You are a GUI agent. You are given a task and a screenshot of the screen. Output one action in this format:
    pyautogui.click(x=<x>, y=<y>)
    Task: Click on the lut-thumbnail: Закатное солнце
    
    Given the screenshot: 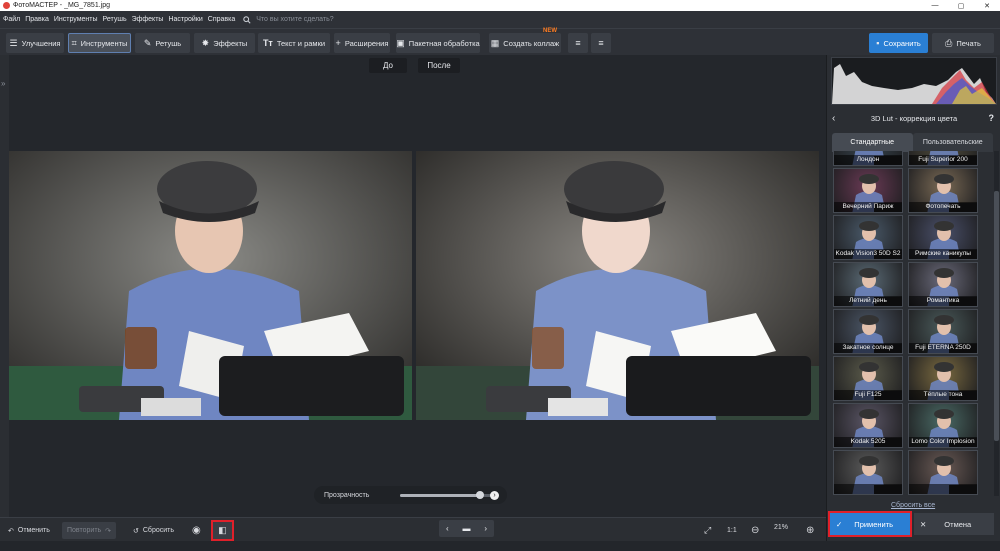 What is the action you would take?
    pyautogui.click(x=868, y=331)
    